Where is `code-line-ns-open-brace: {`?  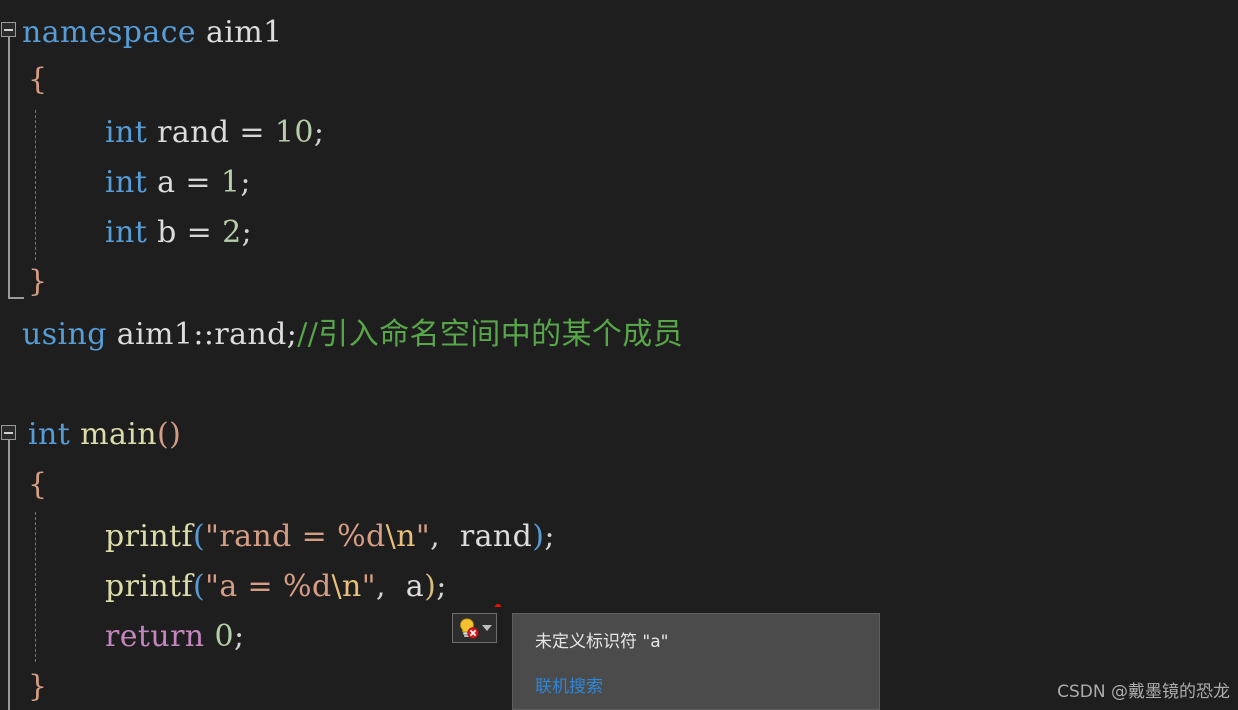 code-line-ns-open-brace: { is located at coordinates (38, 80).